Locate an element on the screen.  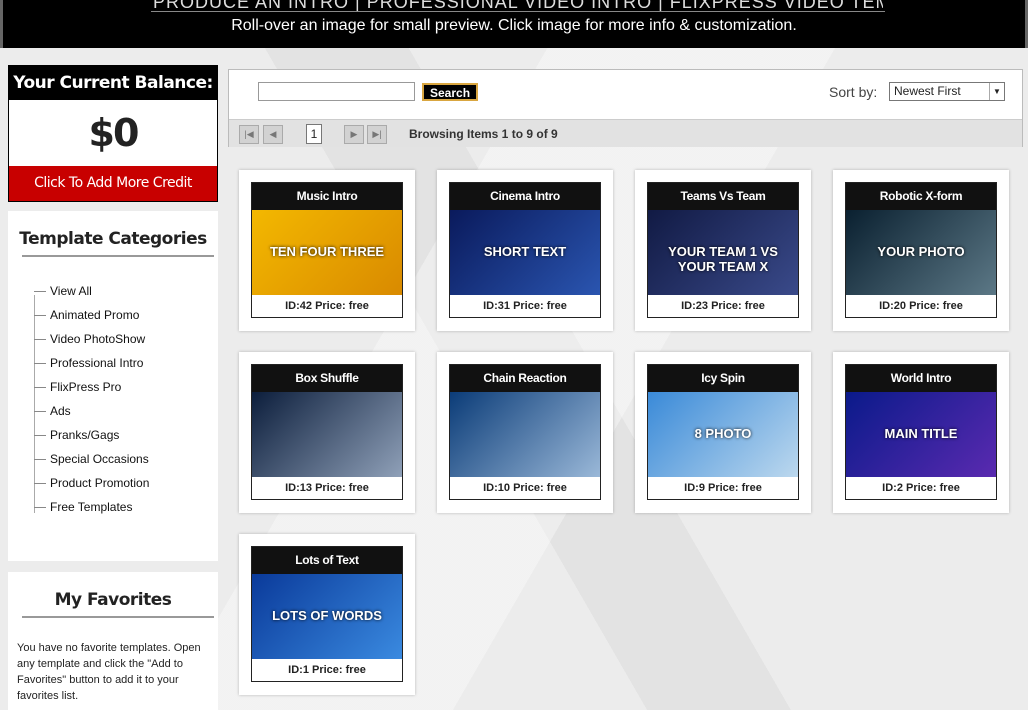
template-title: Robotic X-form is located at coordinates (921, 196).